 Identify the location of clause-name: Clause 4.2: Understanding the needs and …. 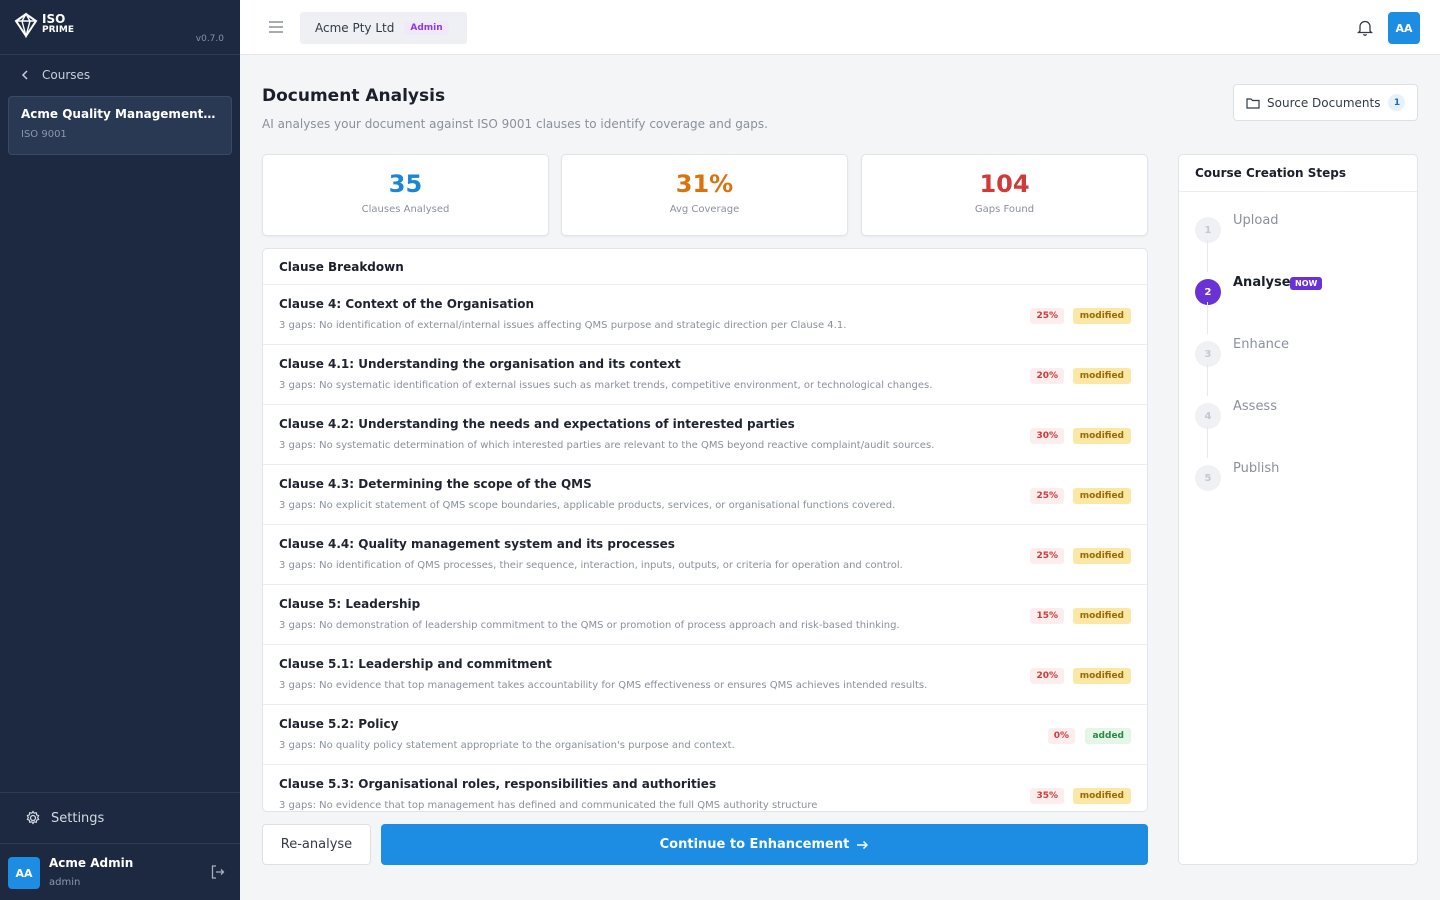
(537, 424).